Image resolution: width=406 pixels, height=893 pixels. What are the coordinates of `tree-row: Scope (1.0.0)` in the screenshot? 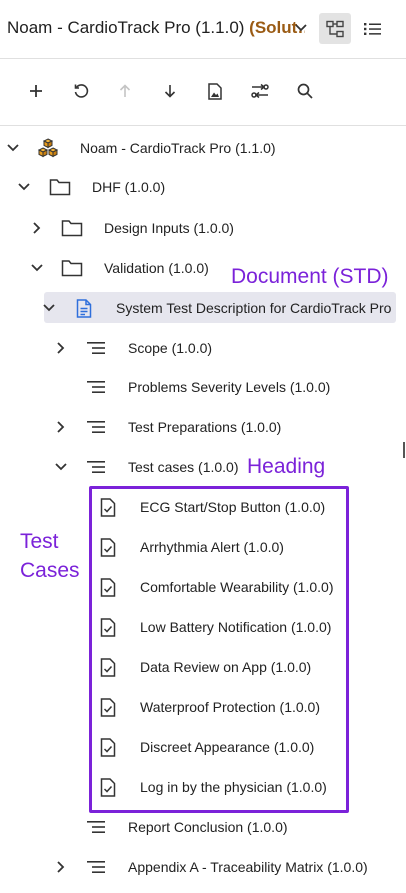 It's located at (203, 348).